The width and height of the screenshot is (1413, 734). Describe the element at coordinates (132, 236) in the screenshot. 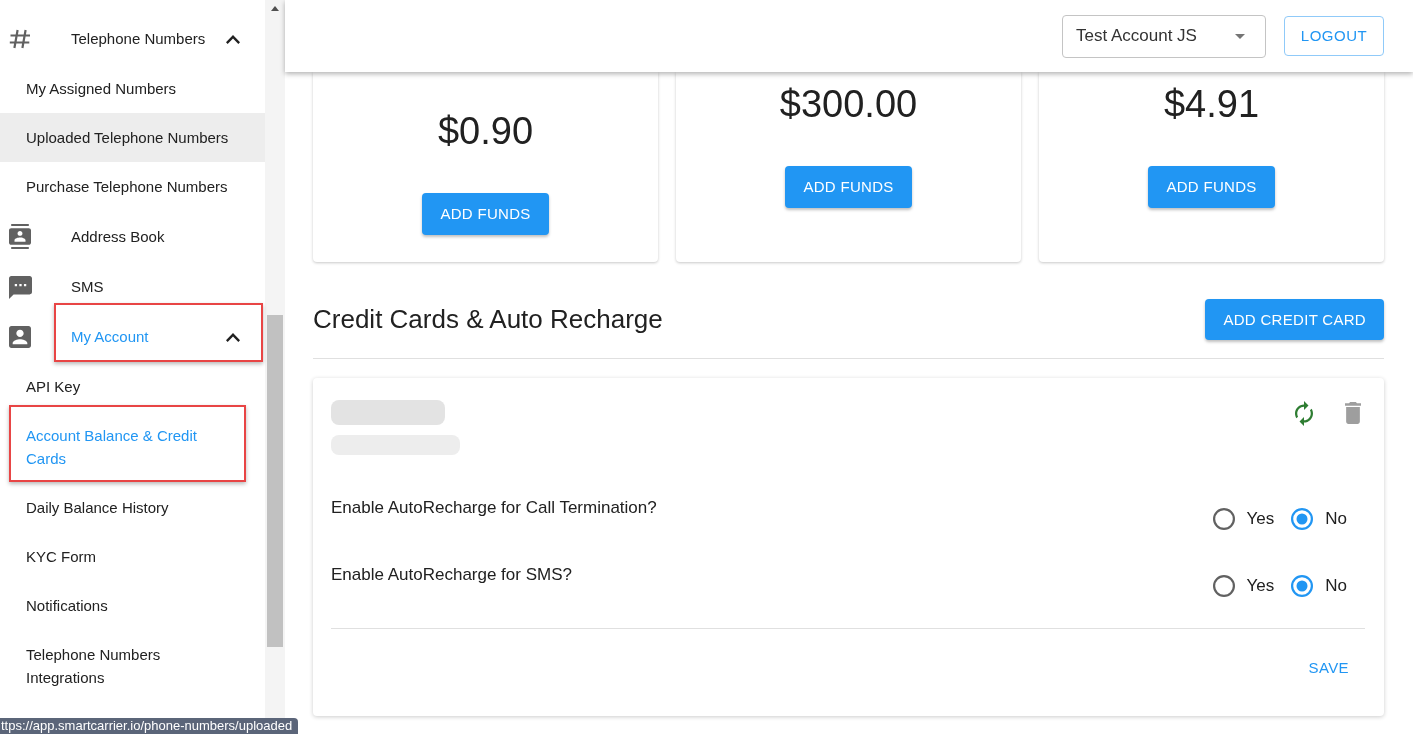

I see `sidebar-item: Address Book` at that location.